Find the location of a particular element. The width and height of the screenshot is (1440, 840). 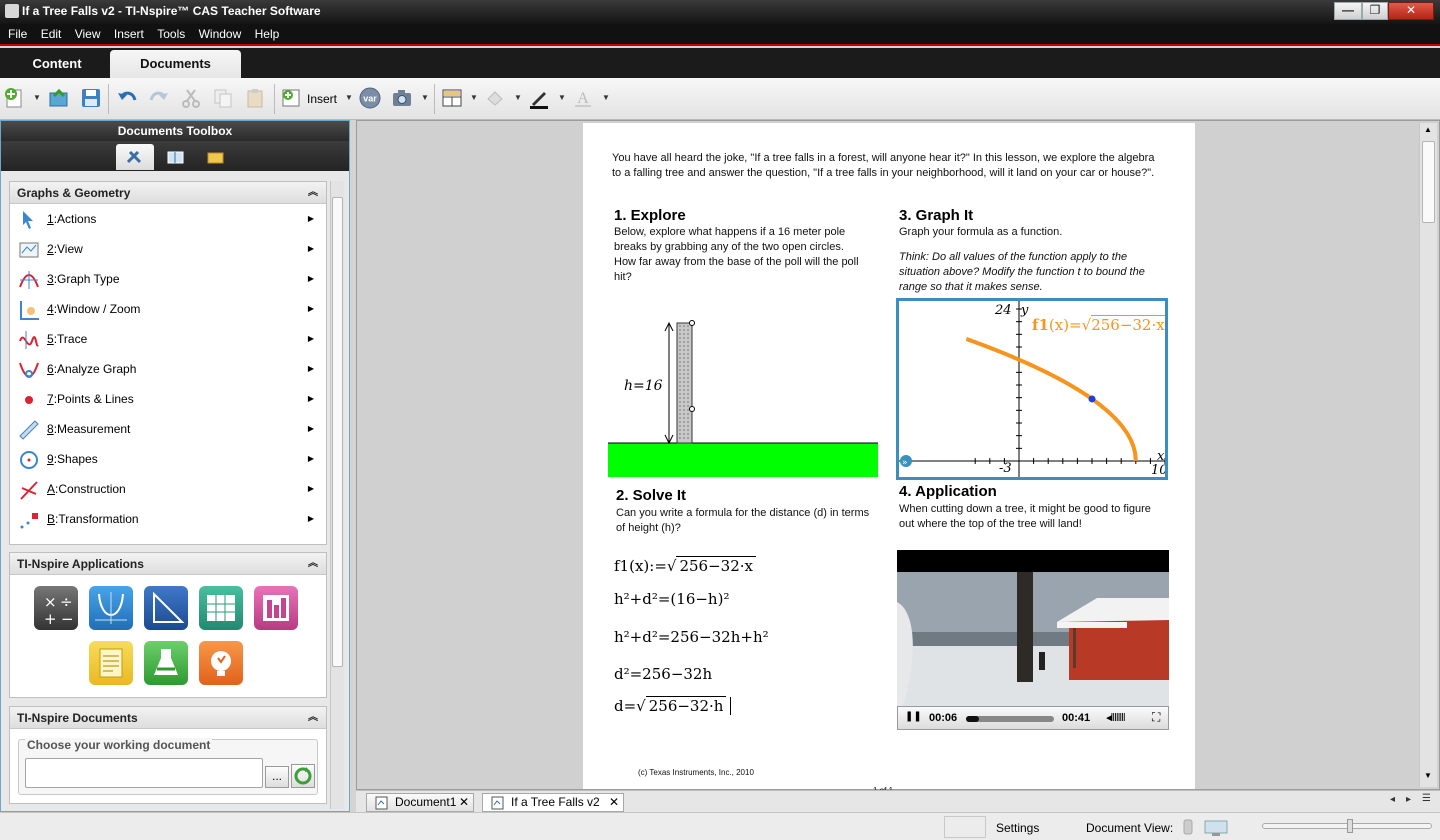

tab-list-icon: ☰ is located at coordinates (1426, 798).